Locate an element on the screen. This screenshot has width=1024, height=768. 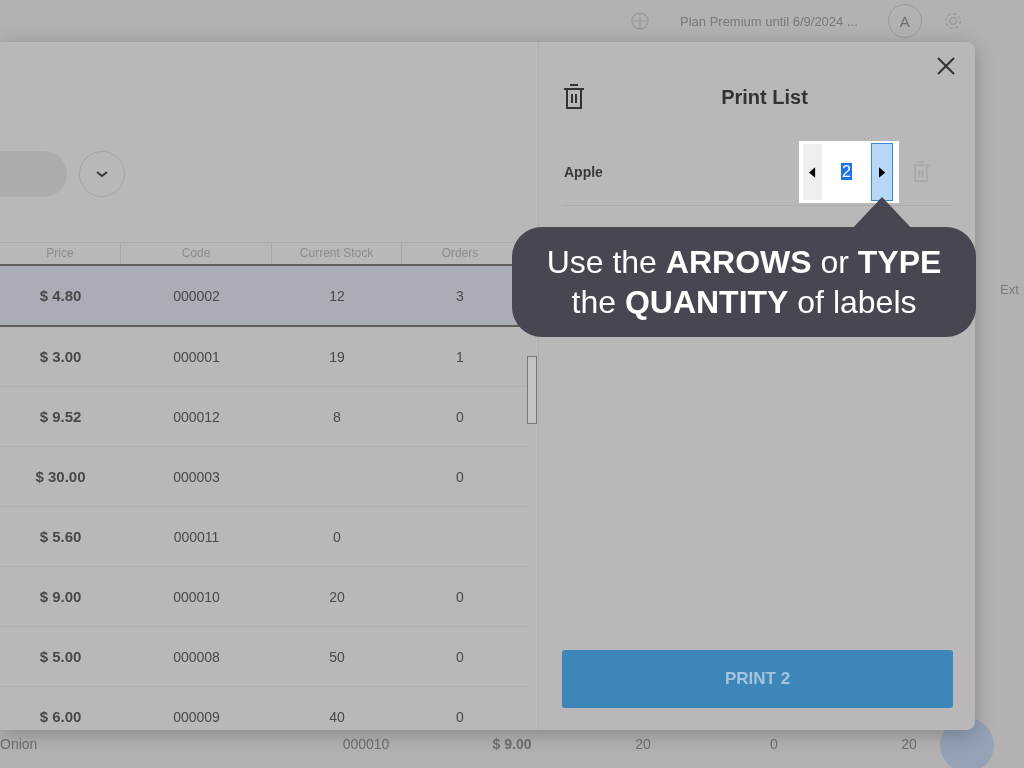
resize-handle is located at coordinates (532, 390).